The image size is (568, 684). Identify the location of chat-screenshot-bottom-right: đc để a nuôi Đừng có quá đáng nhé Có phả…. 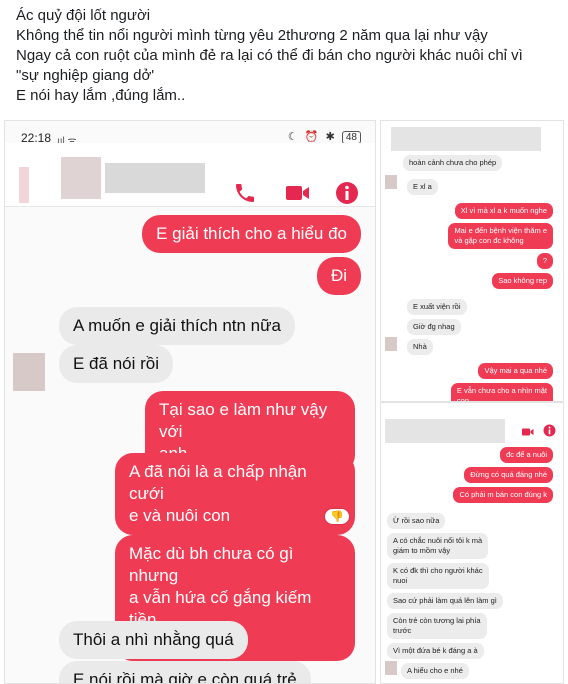
(472, 543).